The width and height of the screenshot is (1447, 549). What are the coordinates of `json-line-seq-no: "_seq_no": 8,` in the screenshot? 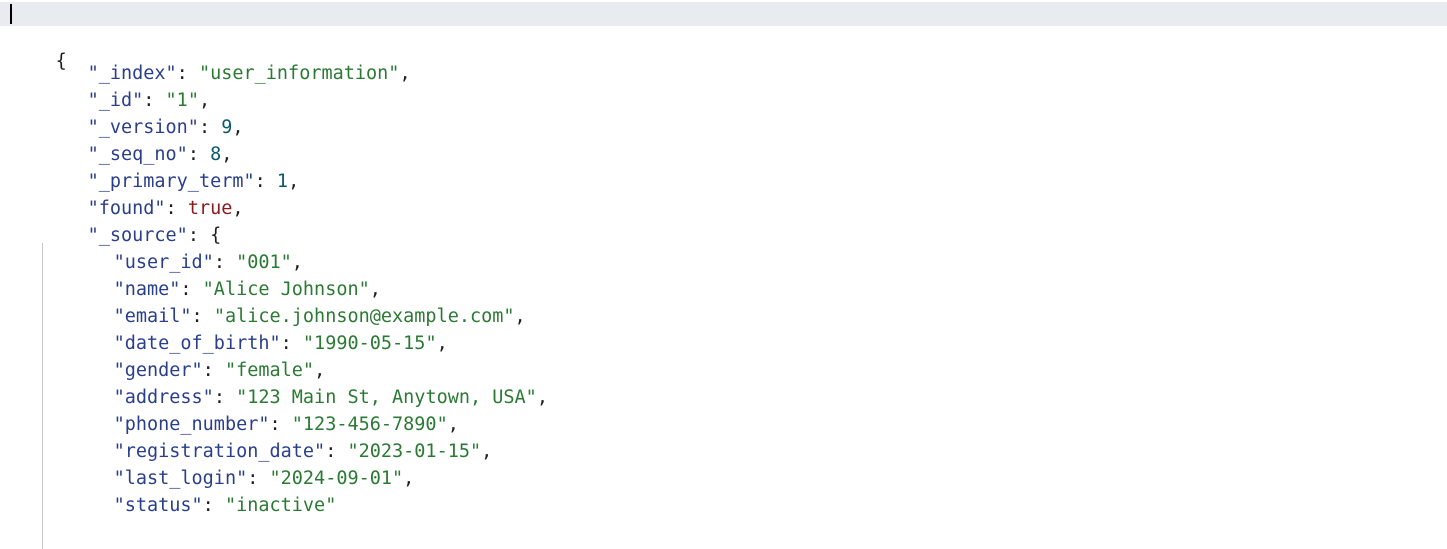 It's located at (160, 154).